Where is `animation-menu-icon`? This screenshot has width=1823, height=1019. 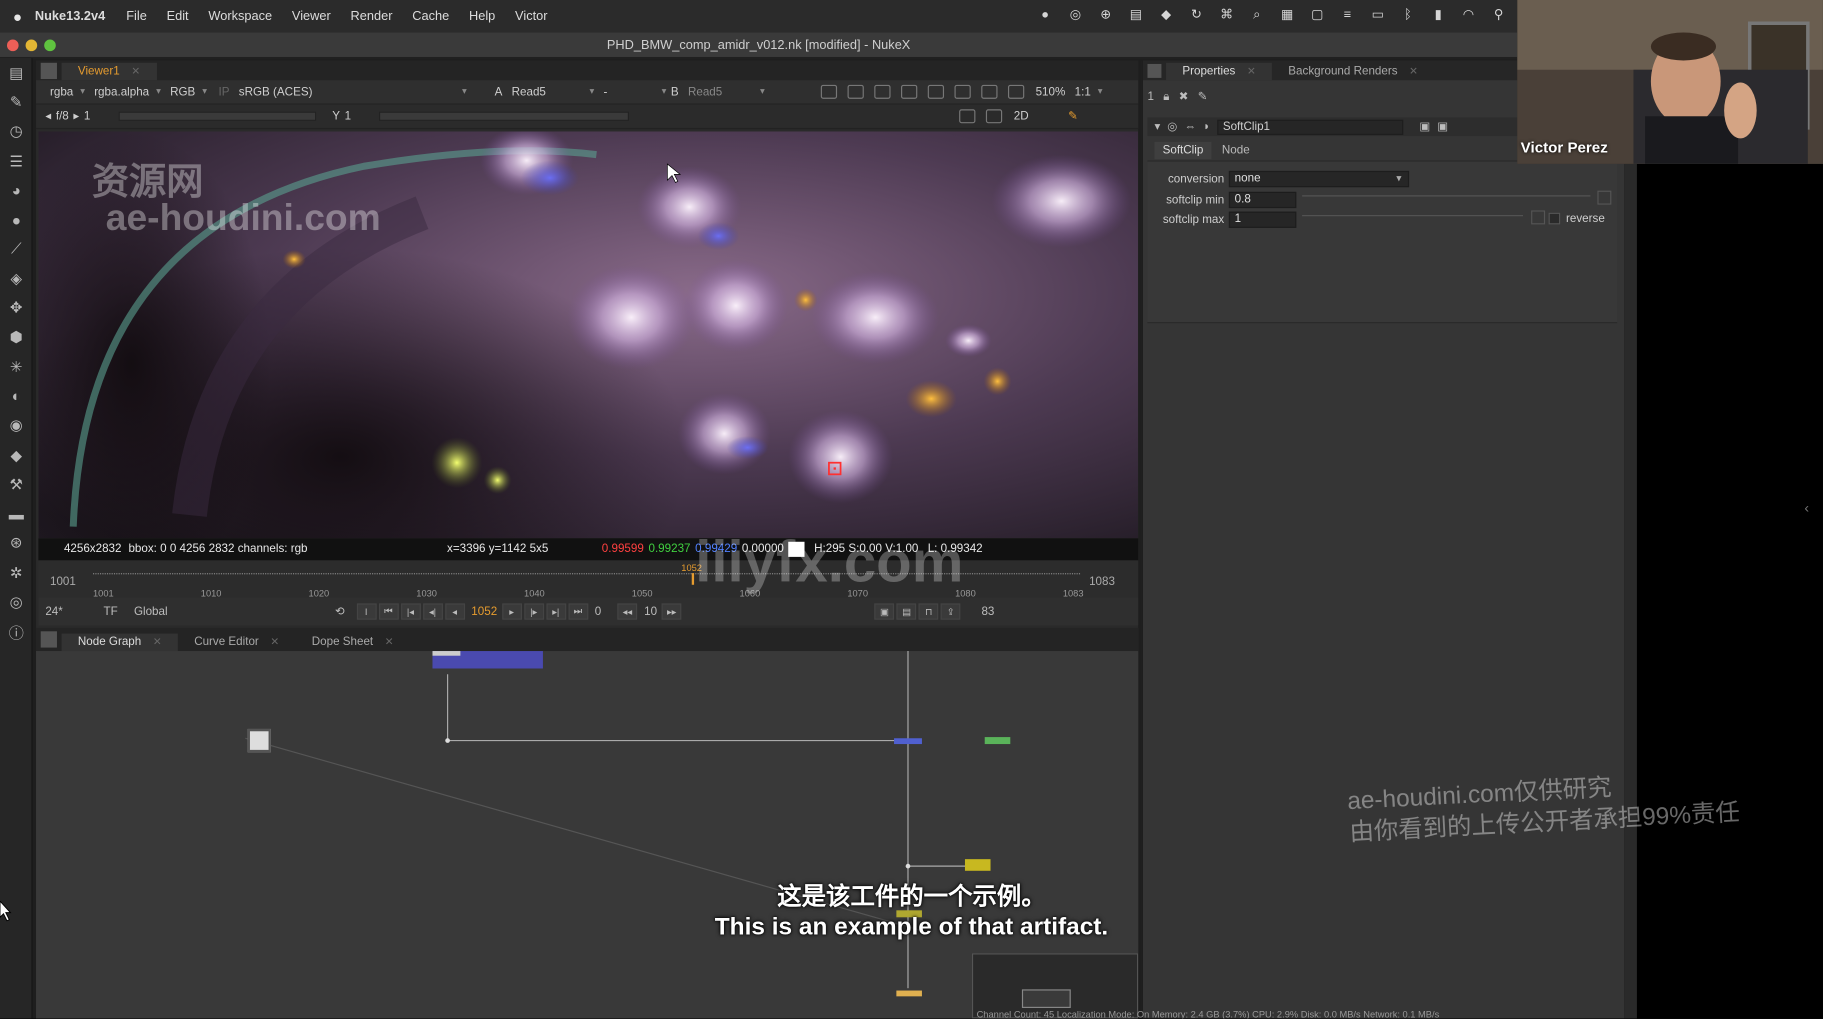
animation-menu-icon is located at coordinates (1538, 217).